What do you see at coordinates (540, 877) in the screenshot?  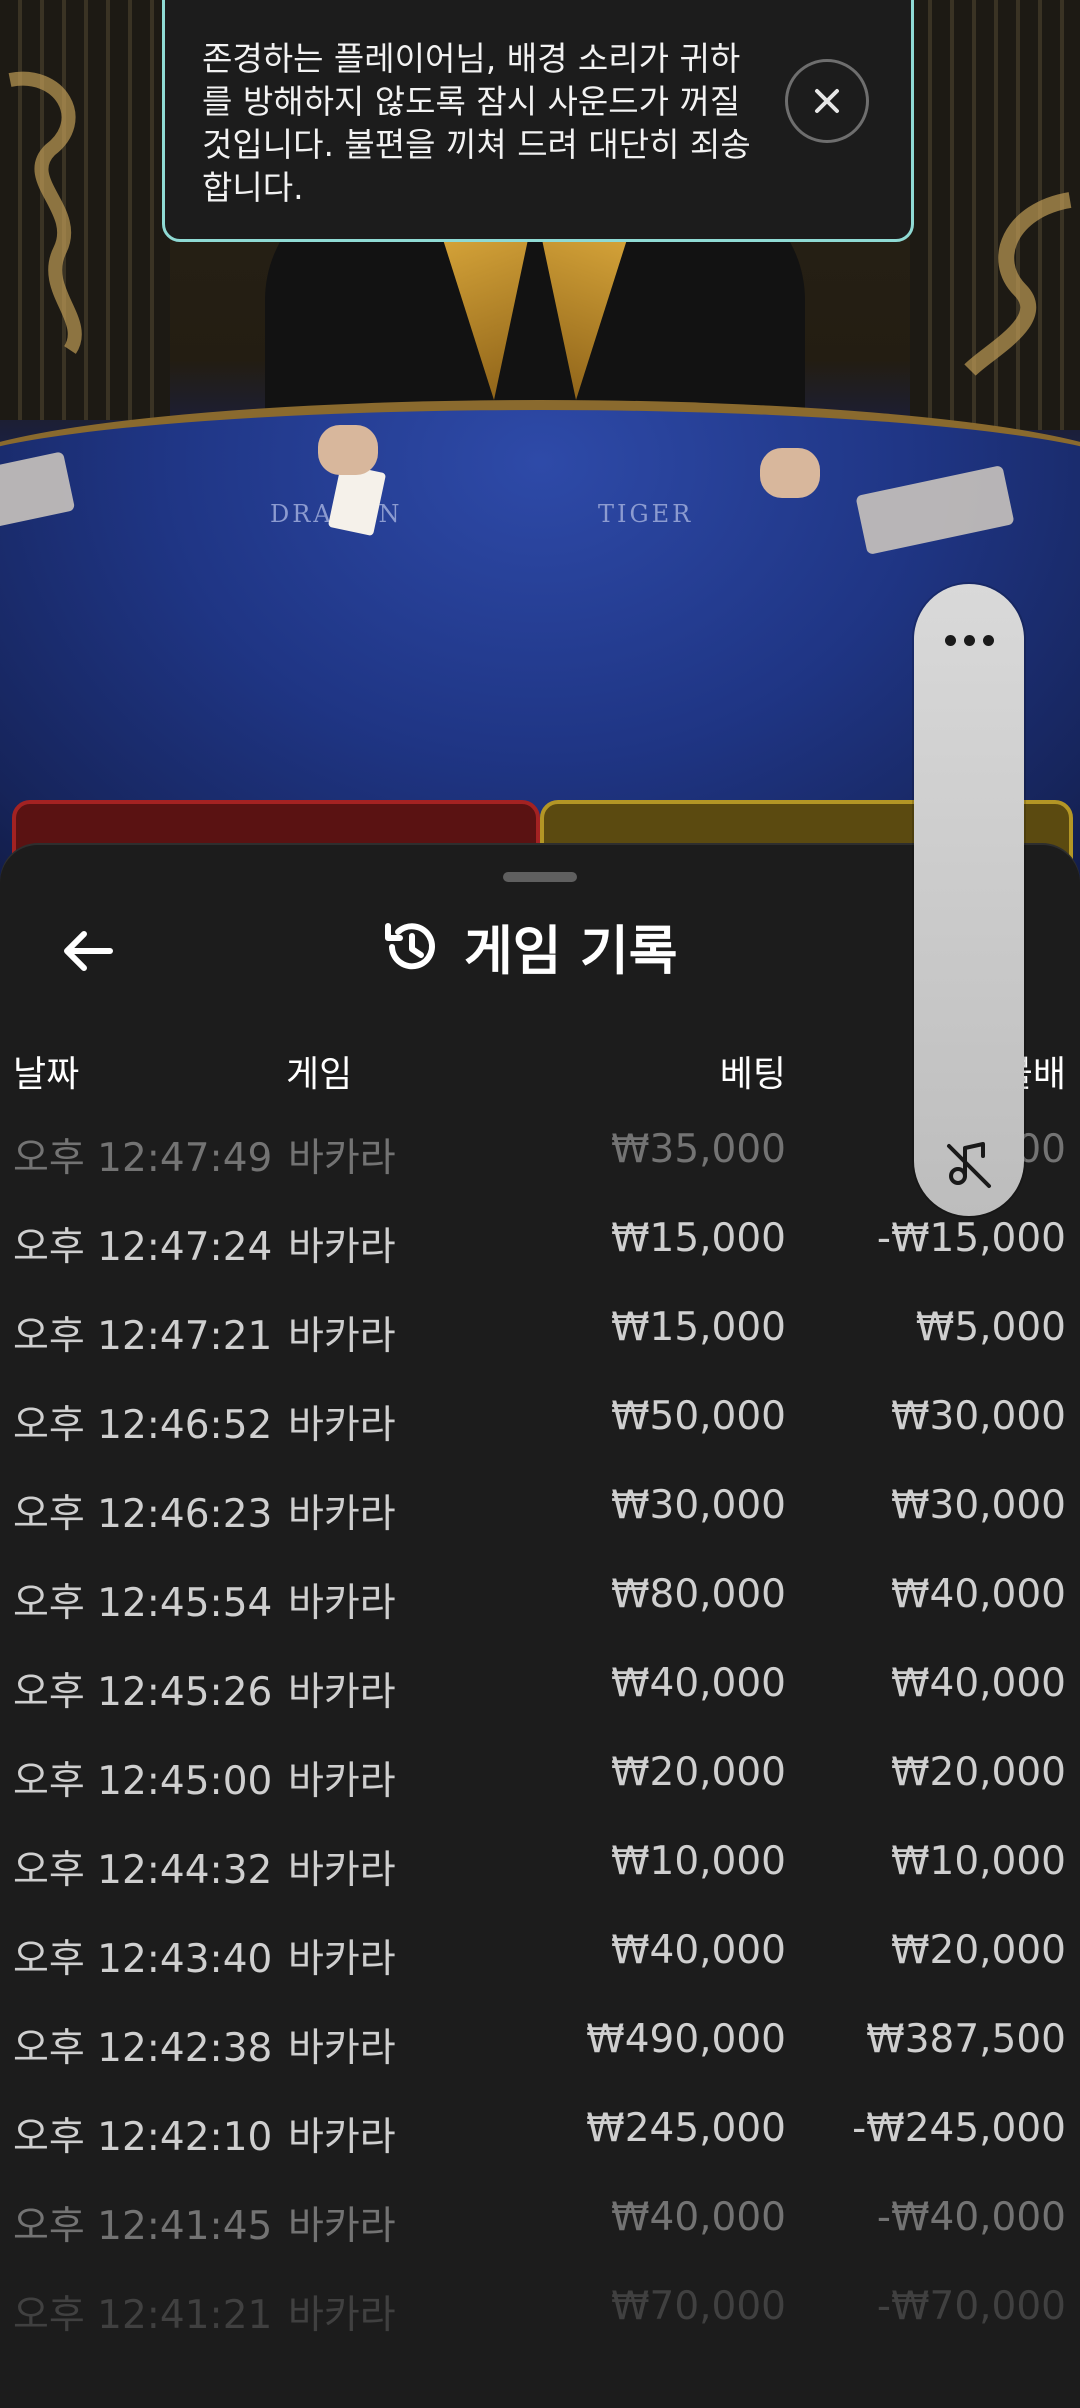 I see `sheet-drag-handle` at bounding box center [540, 877].